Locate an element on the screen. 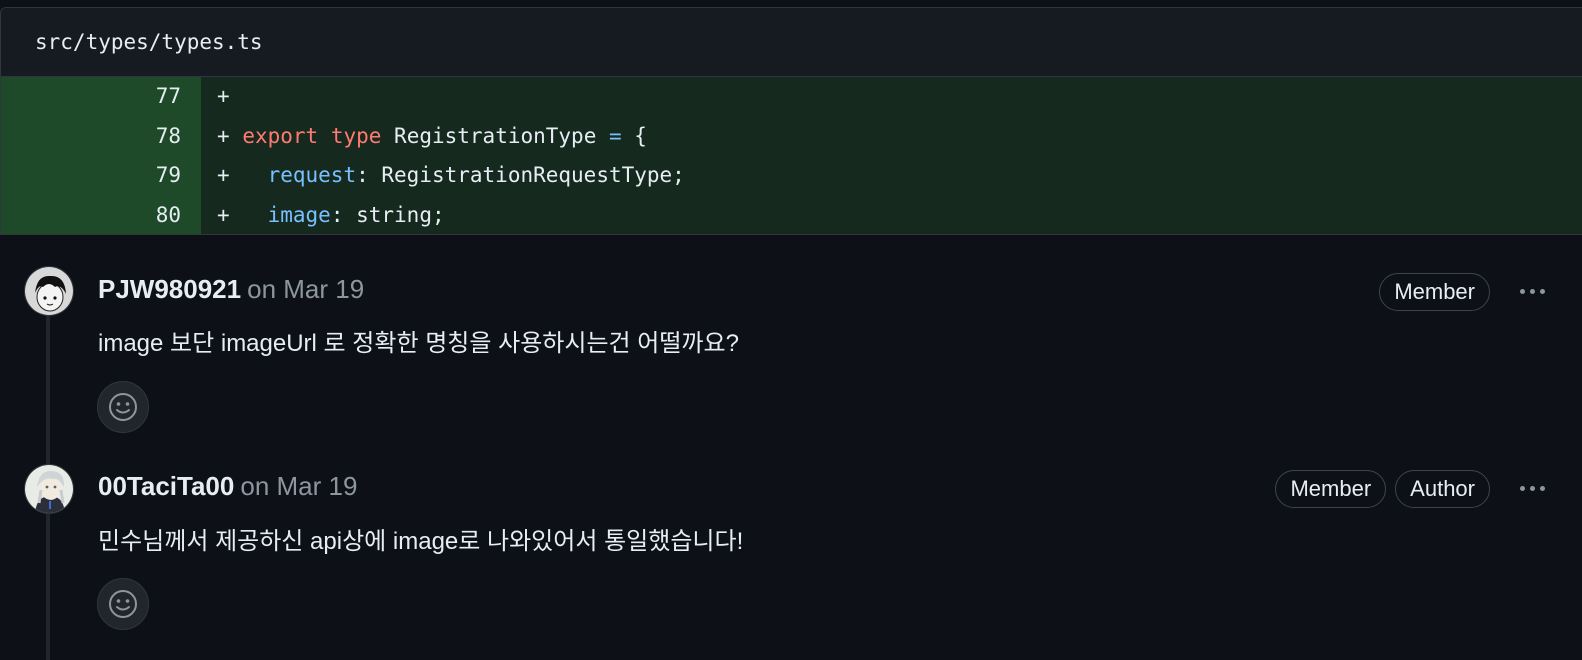 This screenshot has height=660, width=1582. badge-group: Member is located at coordinates (1434, 292).